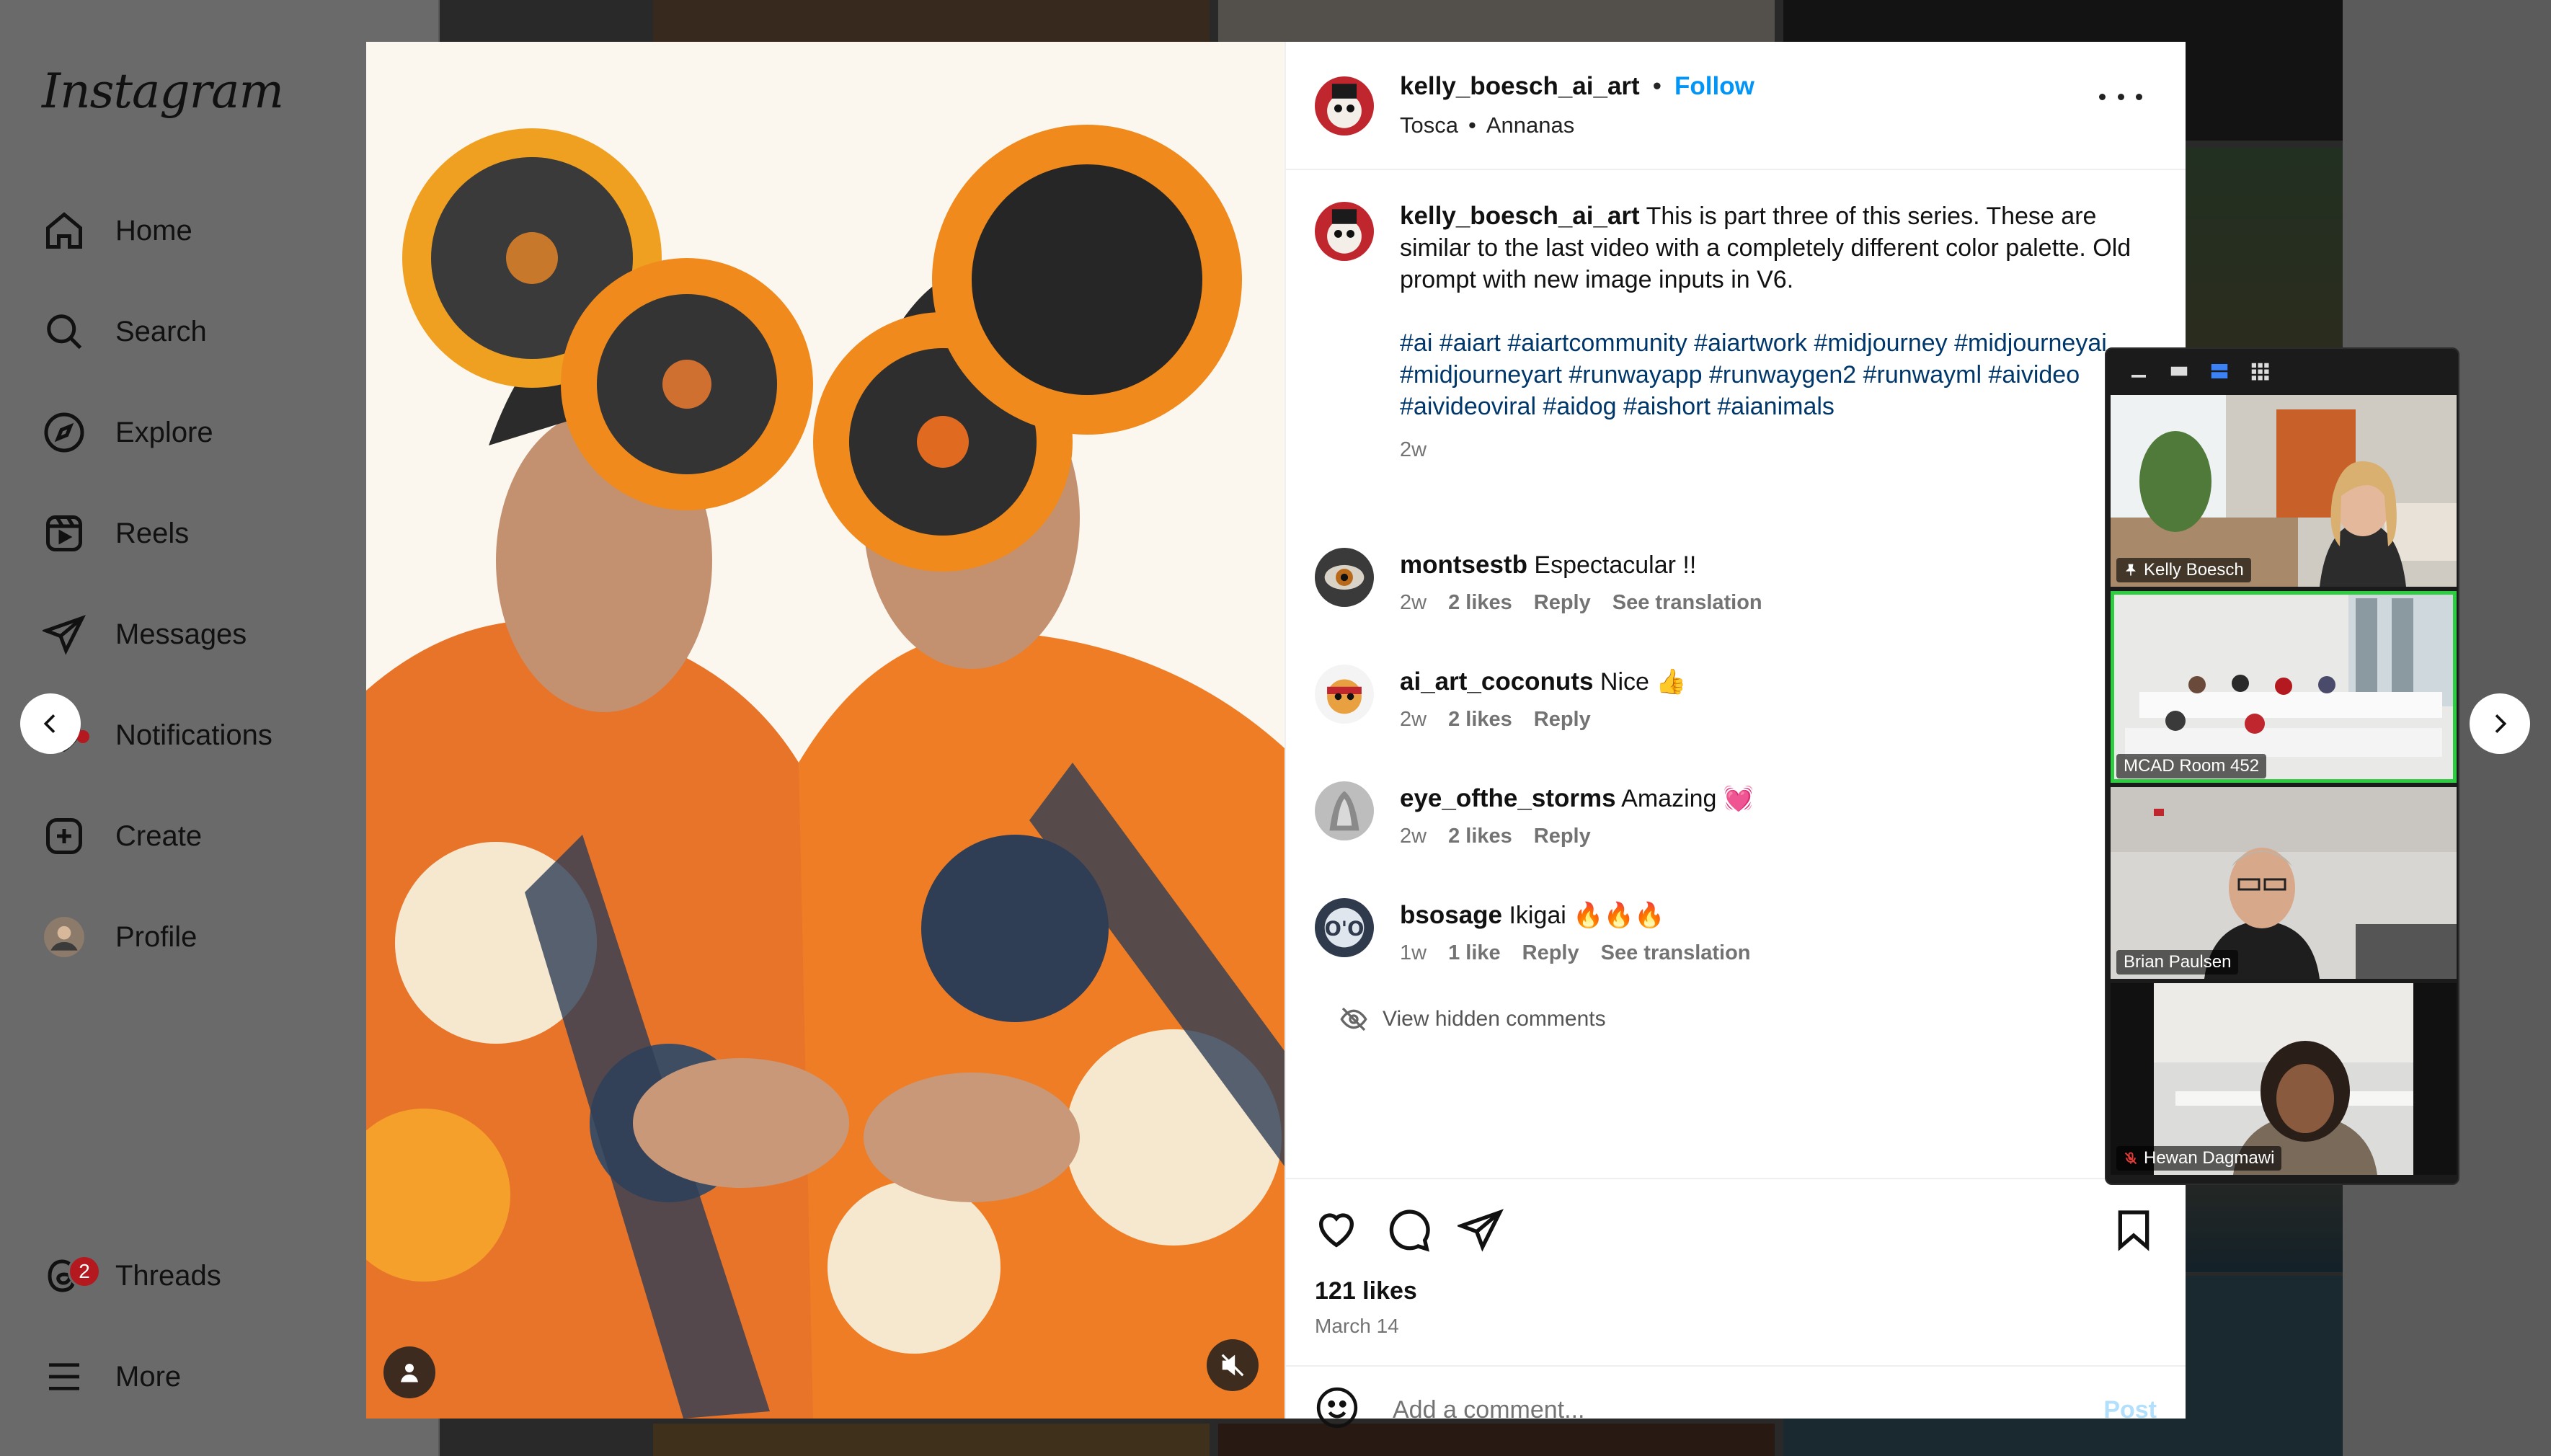 This screenshot has height=1456, width=2551. Describe the element at coordinates (64, 836) in the screenshot. I see `plus-square-icon` at that location.